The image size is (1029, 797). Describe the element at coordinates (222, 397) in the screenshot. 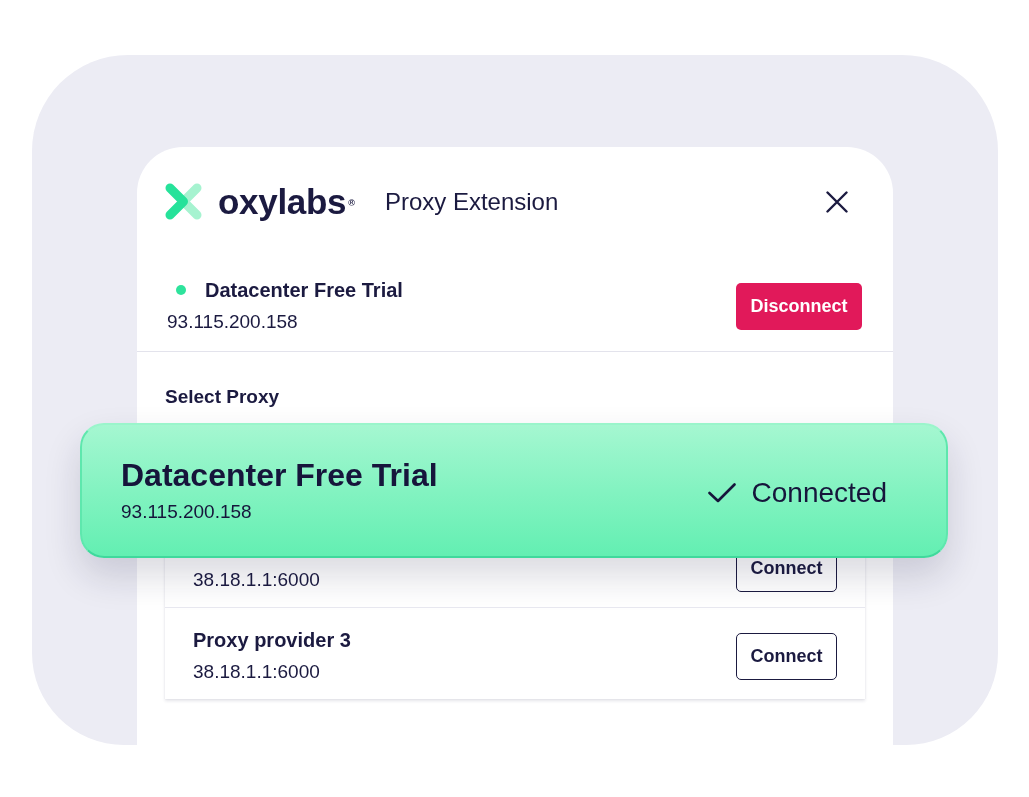

I see `section-label: Select Proxy` at that location.